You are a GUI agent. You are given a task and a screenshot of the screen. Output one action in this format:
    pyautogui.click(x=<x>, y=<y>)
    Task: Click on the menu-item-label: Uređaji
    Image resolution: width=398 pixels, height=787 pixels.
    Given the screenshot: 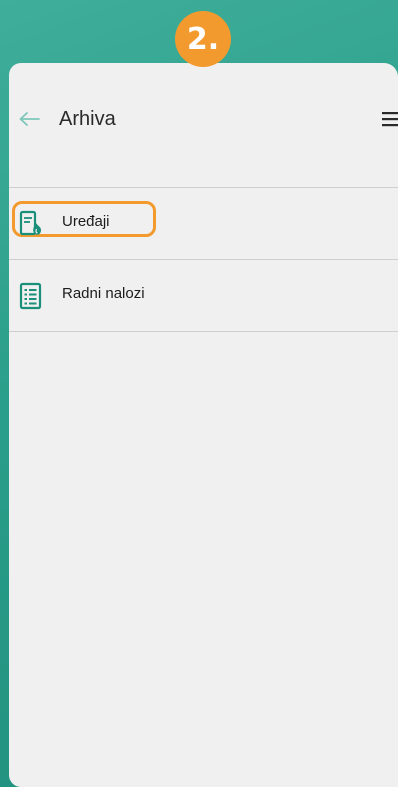 What is the action you would take?
    pyautogui.click(x=86, y=221)
    